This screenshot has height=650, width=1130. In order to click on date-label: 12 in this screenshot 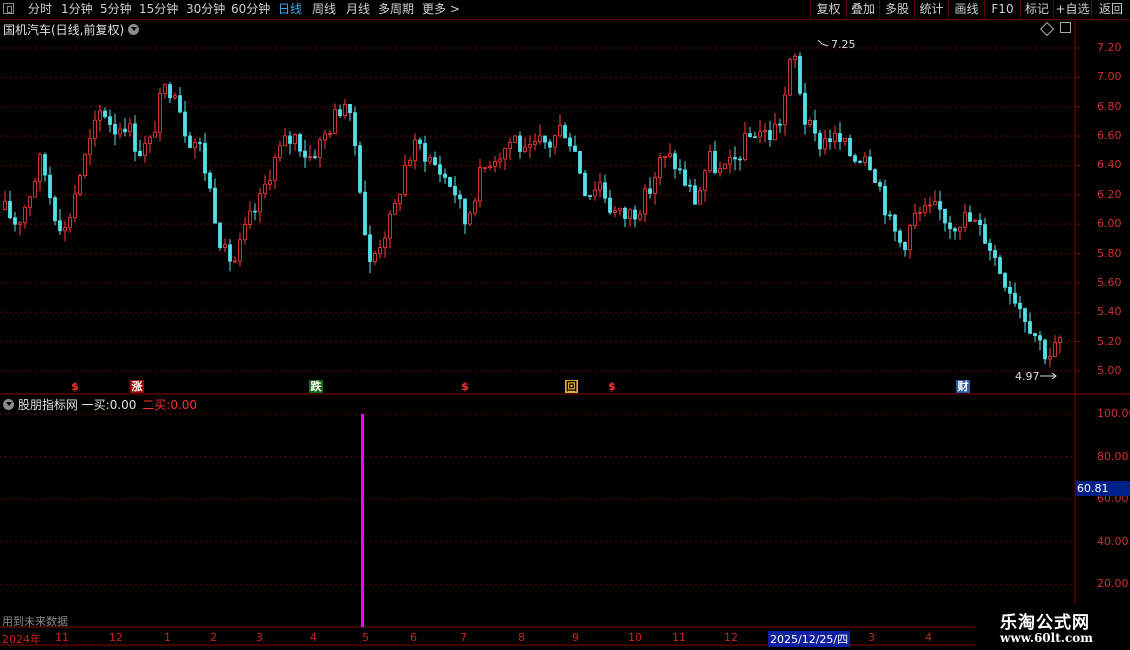, I will do `click(116, 637)`.